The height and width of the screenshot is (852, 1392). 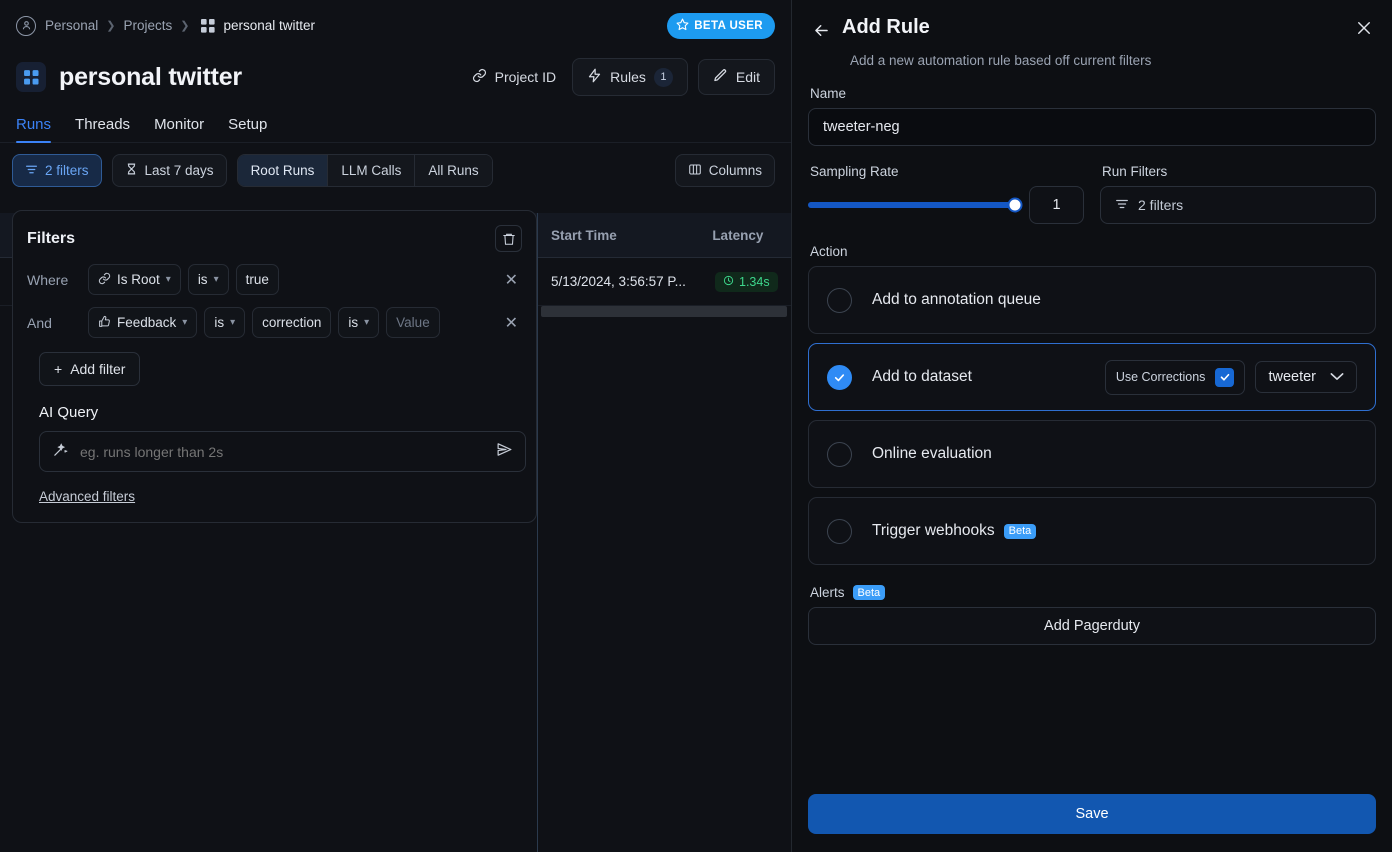 I want to click on user-icon, so click(x=26, y=25).